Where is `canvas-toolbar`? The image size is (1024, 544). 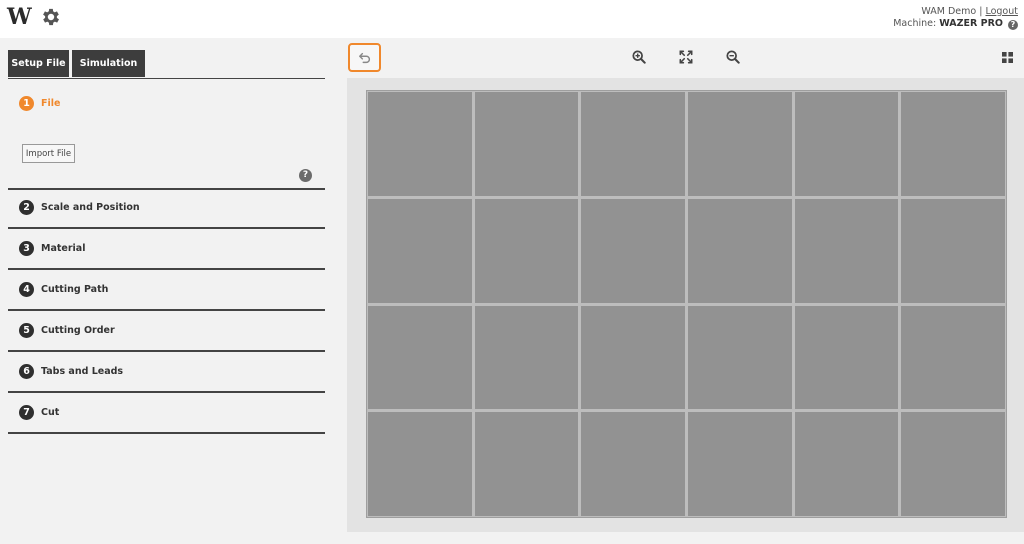
canvas-toolbar is located at coordinates (685, 58).